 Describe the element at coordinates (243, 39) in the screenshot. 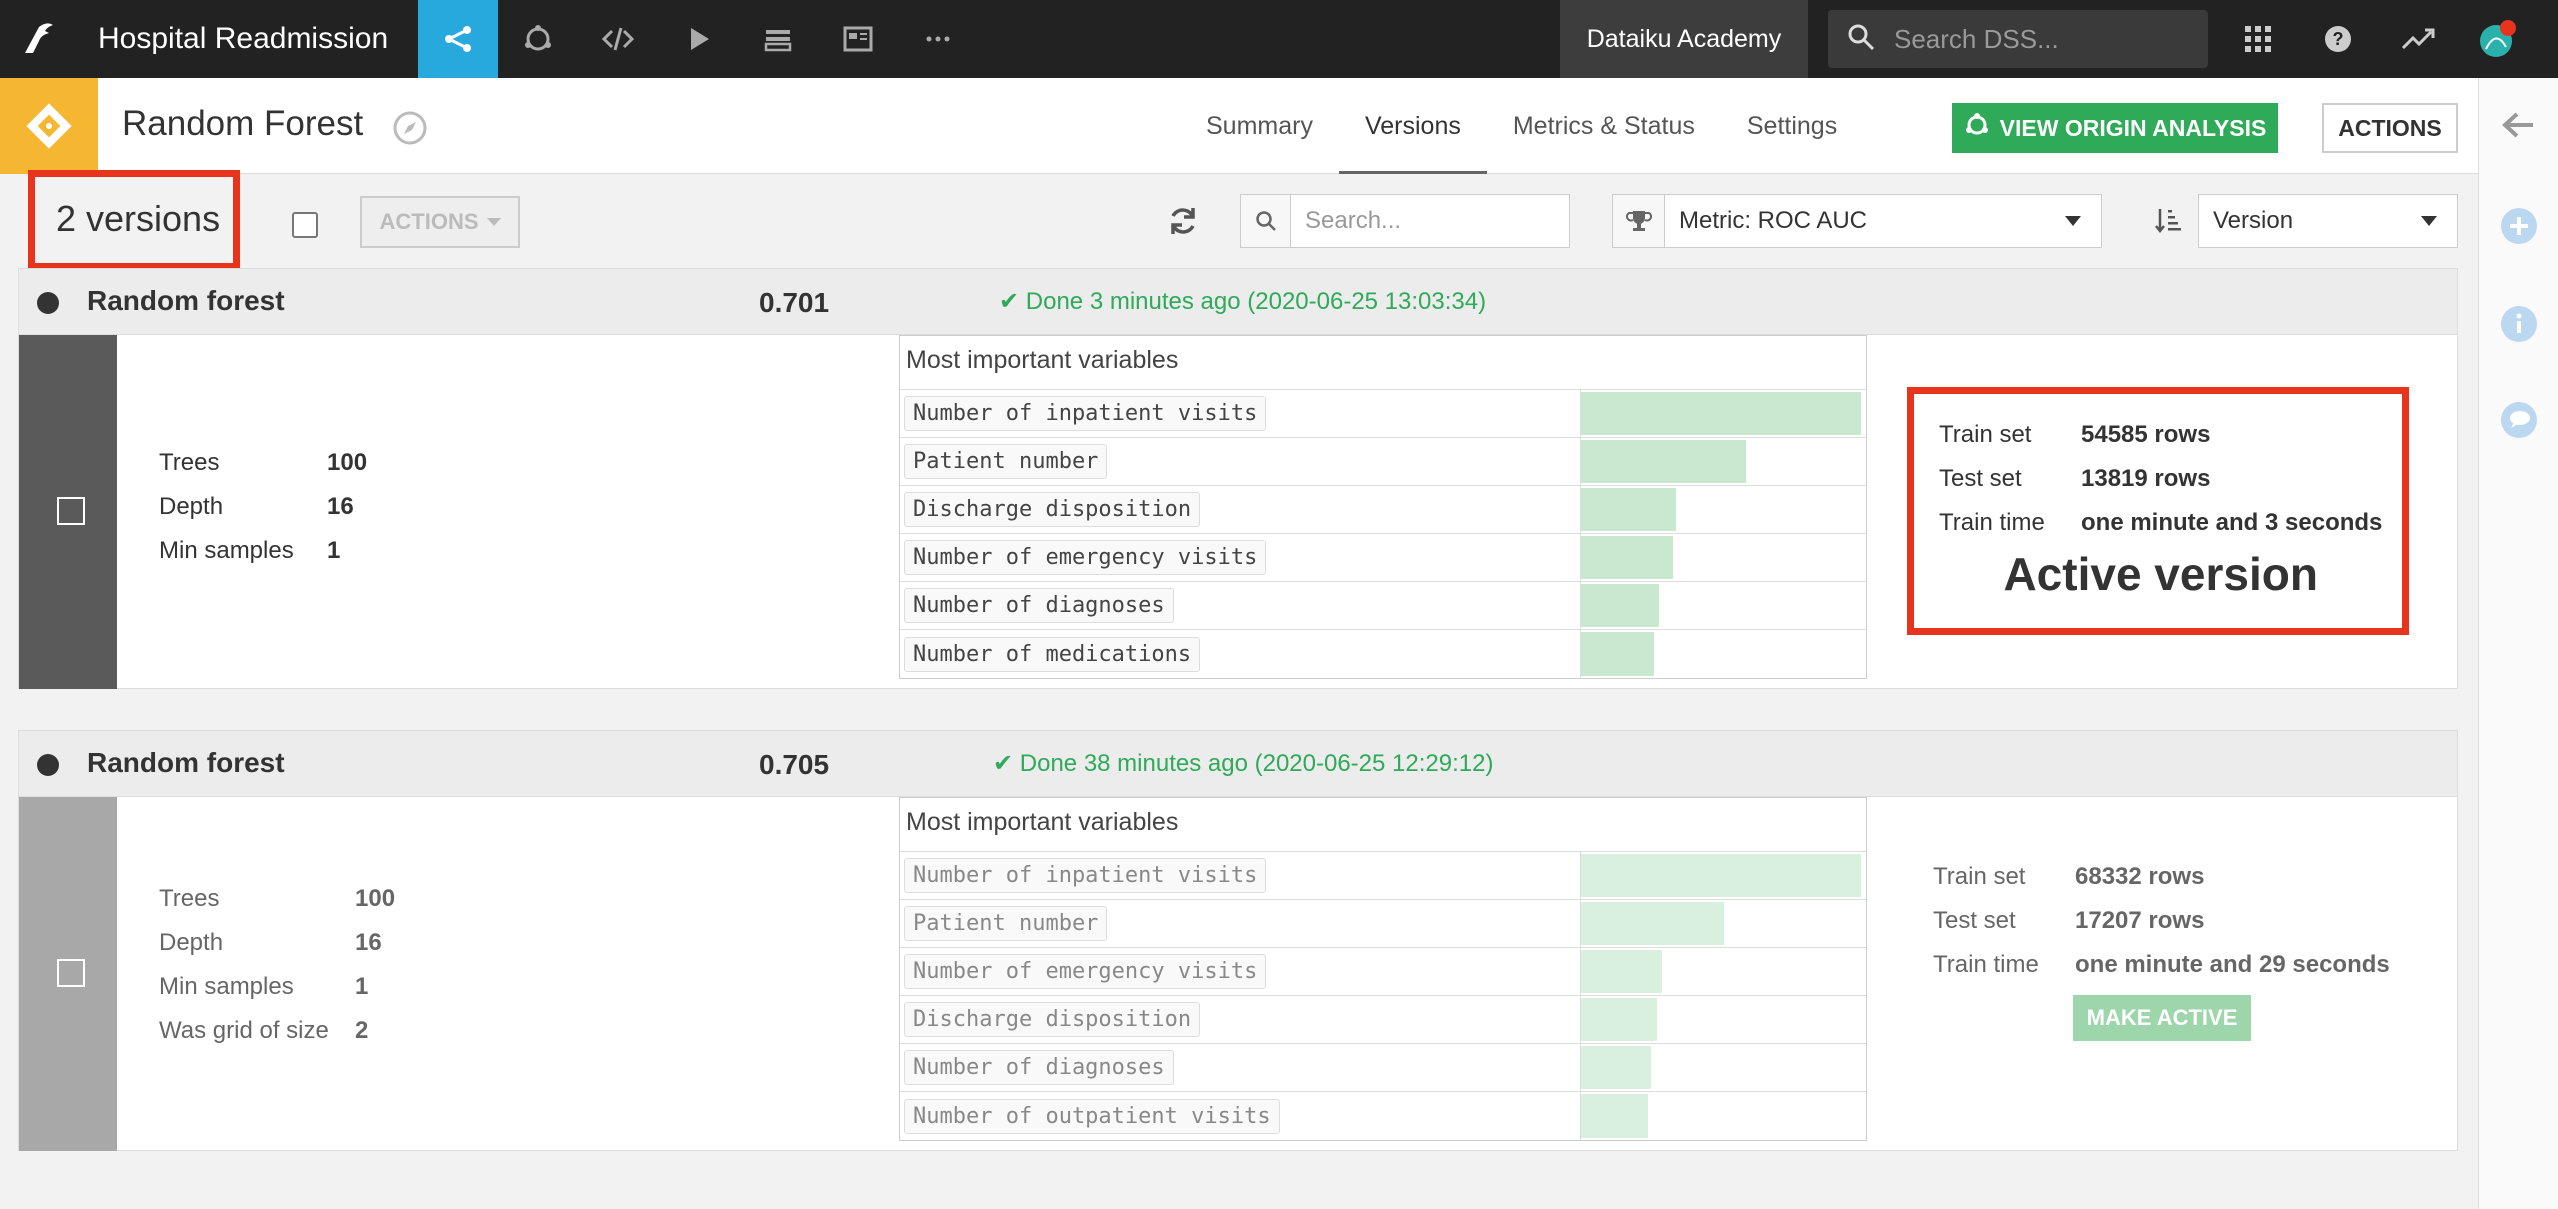

I see `project-title: Hospital Readmission` at that location.